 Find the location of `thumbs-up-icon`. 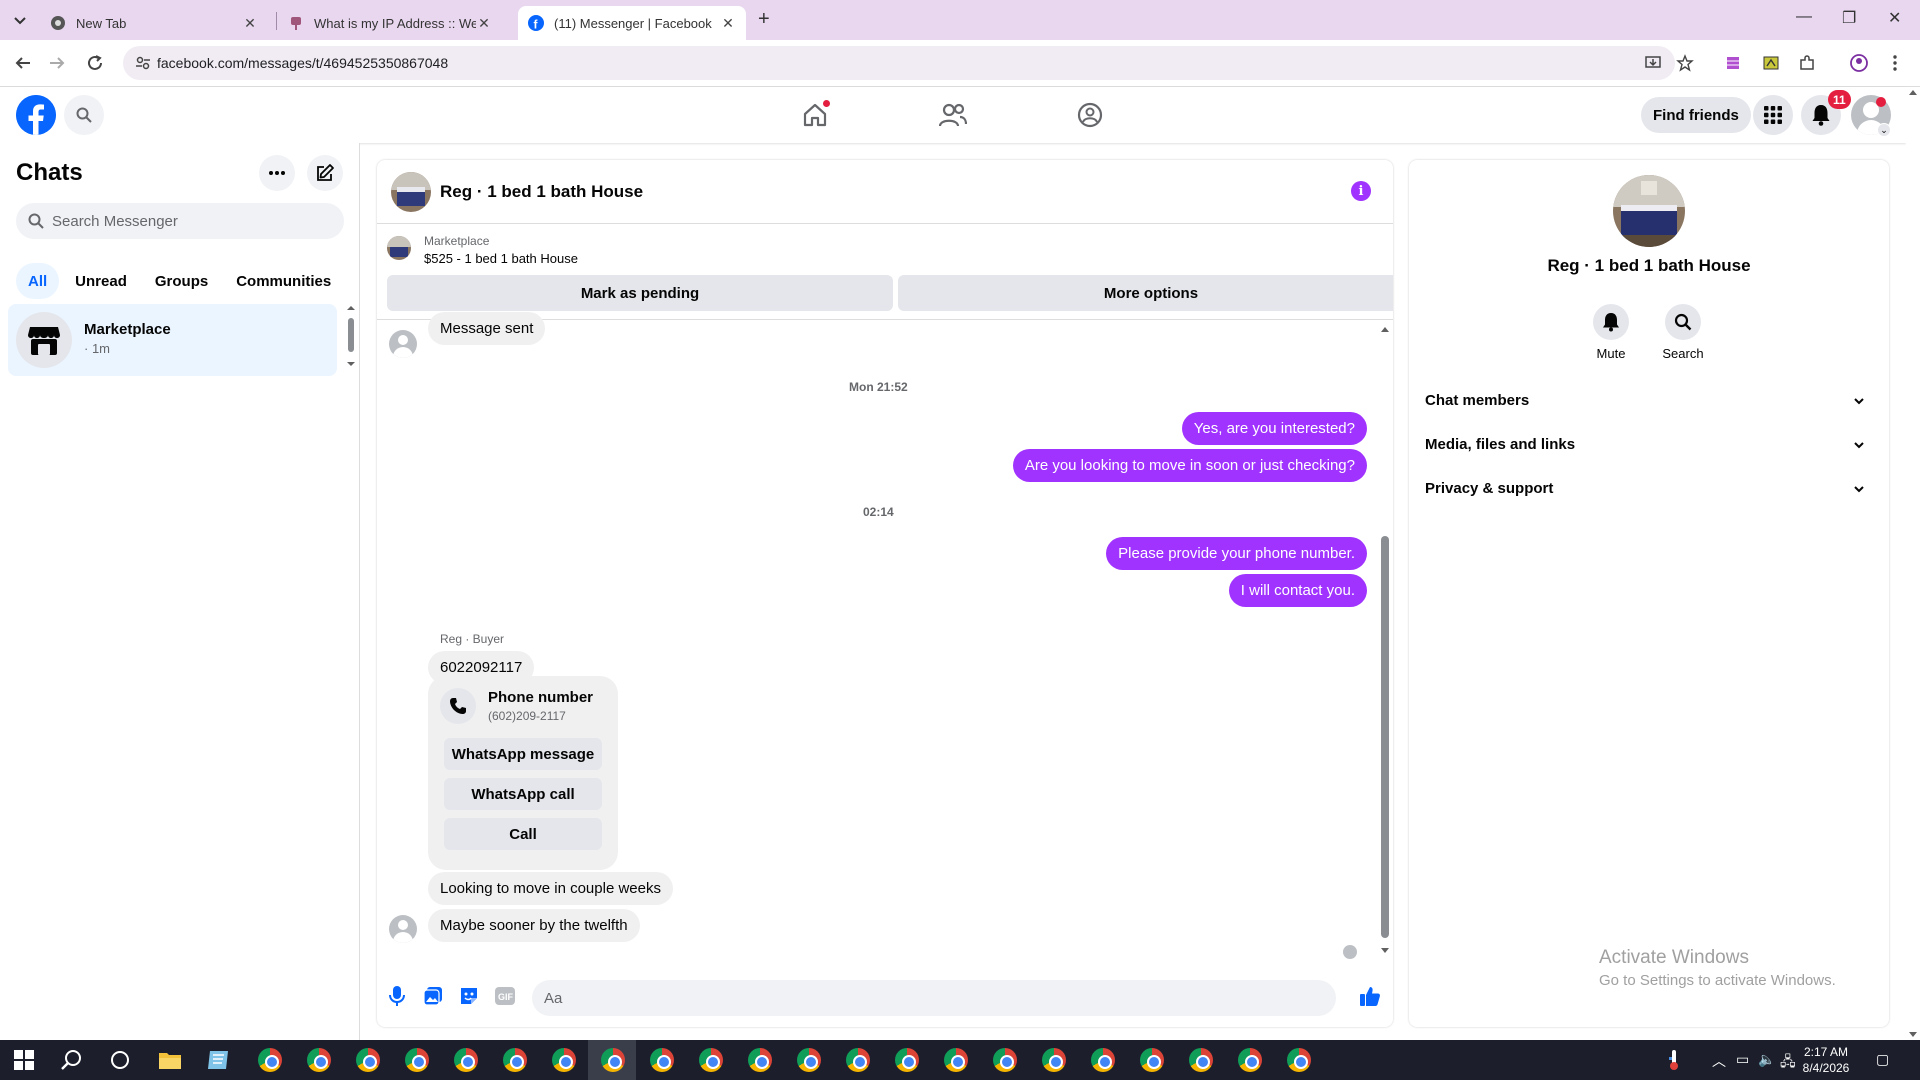

thumbs-up-icon is located at coordinates (1370, 996).